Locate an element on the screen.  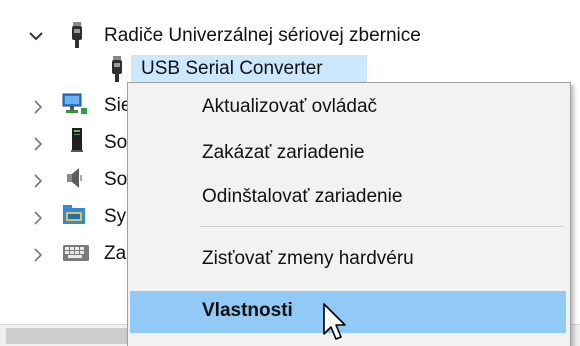
system-folder-icon is located at coordinates (73, 215).